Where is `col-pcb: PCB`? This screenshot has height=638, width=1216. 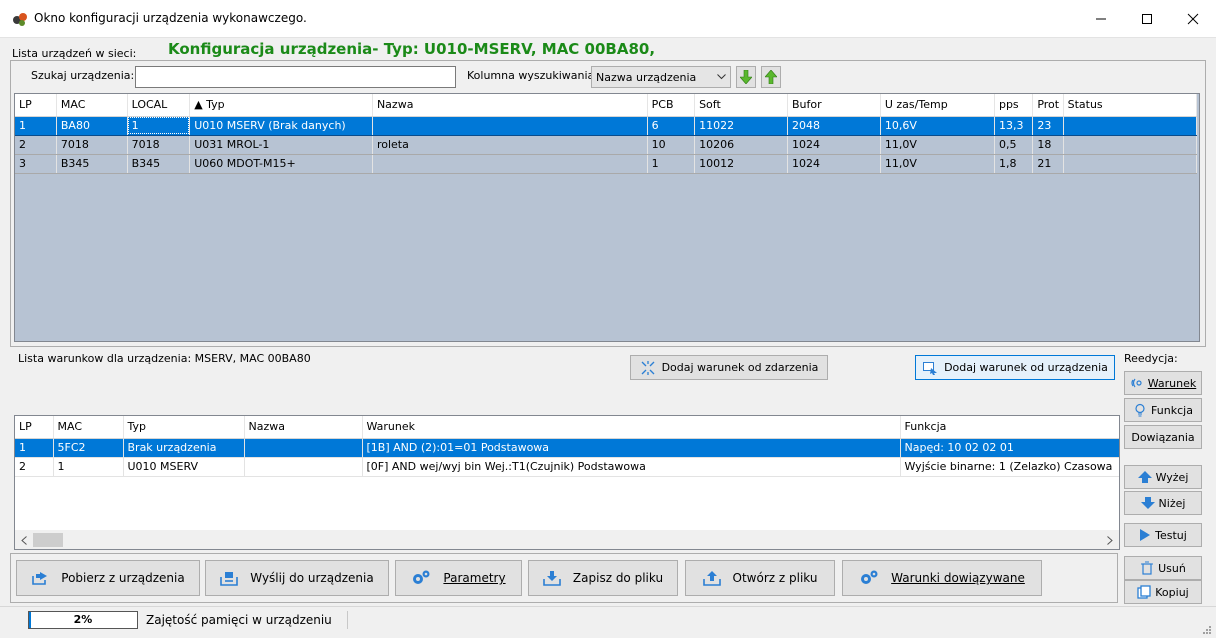
col-pcb: PCB is located at coordinates (671, 105).